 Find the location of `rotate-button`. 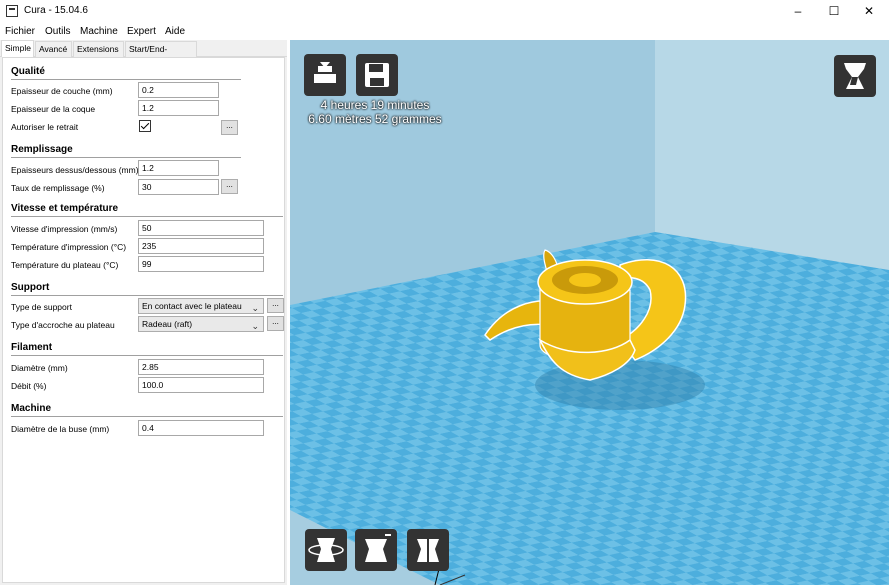

rotate-button is located at coordinates (326, 550).